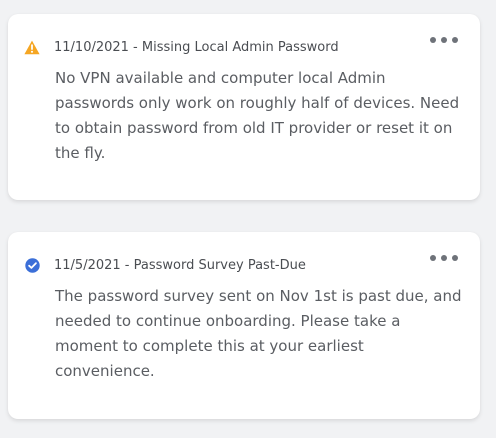 This screenshot has height=438, width=496. What do you see at coordinates (32, 265) in the screenshot?
I see `check-circle-icon` at bounding box center [32, 265].